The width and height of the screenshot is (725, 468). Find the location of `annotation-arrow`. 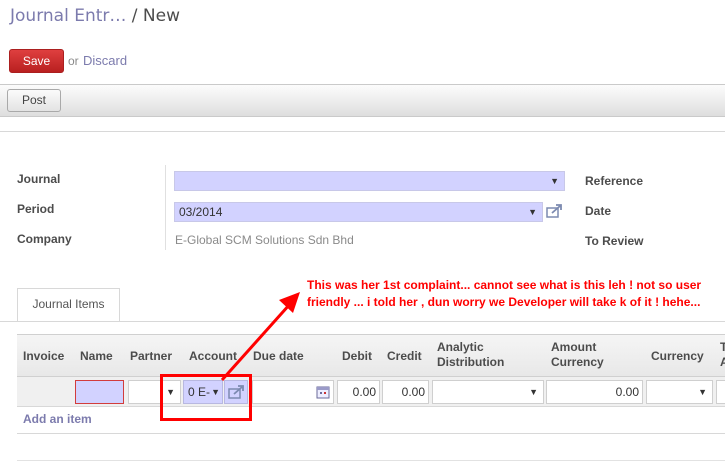

annotation-arrow is located at coordinates (260, 337).